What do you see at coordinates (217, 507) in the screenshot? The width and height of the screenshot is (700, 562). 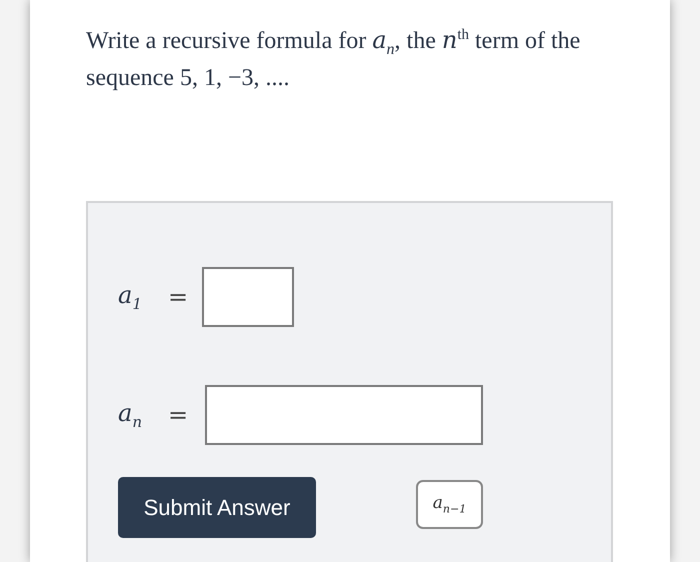 I see `submit-button: Submit Answer` at bounding box center [217, 507].